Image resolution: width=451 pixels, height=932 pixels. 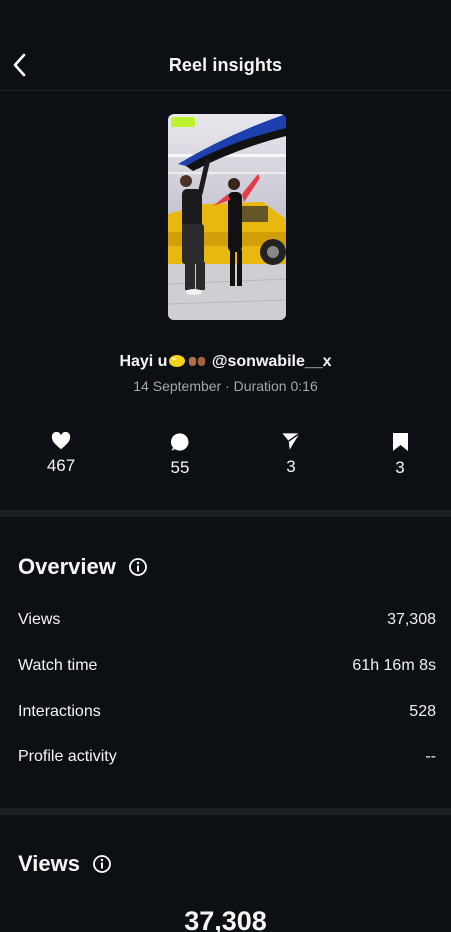 I want to click on lemon-emoji-icon, so click(x=177, y=361).